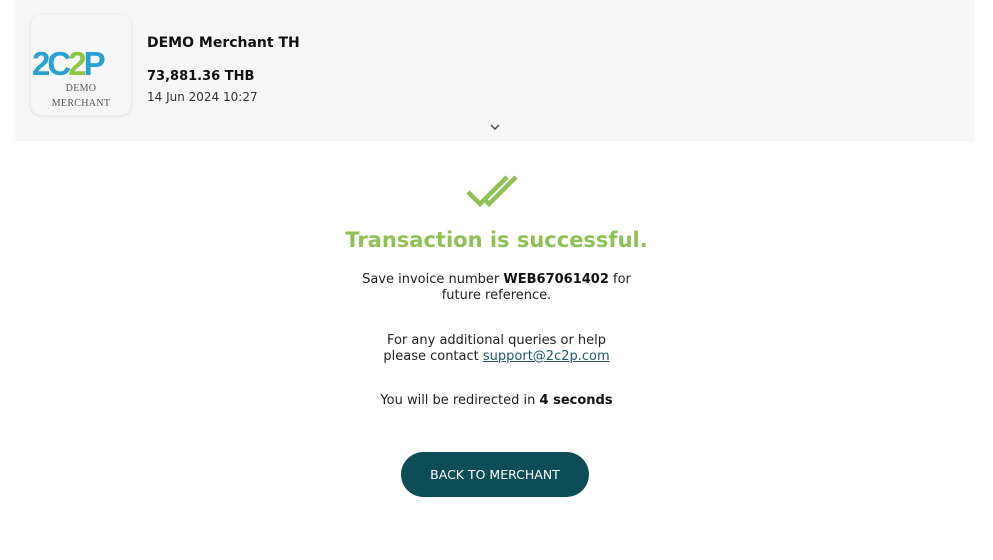  Describe the element at coordinates (81, 88) in the screenshot. I see `logo-sub-line1: DEMO` at that location.